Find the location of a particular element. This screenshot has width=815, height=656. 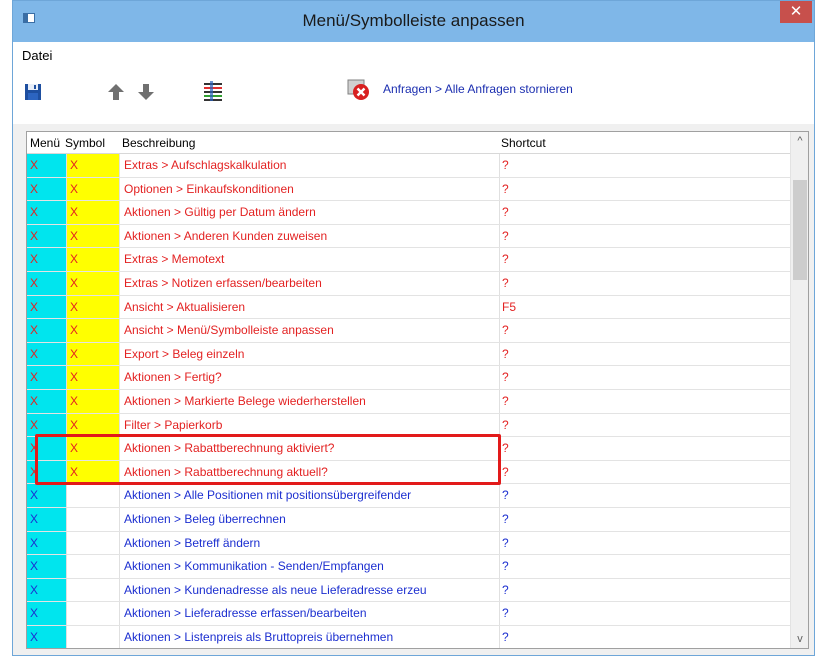

description-cell: Export > Beleg einzeln is located at coordinates (309, 354).